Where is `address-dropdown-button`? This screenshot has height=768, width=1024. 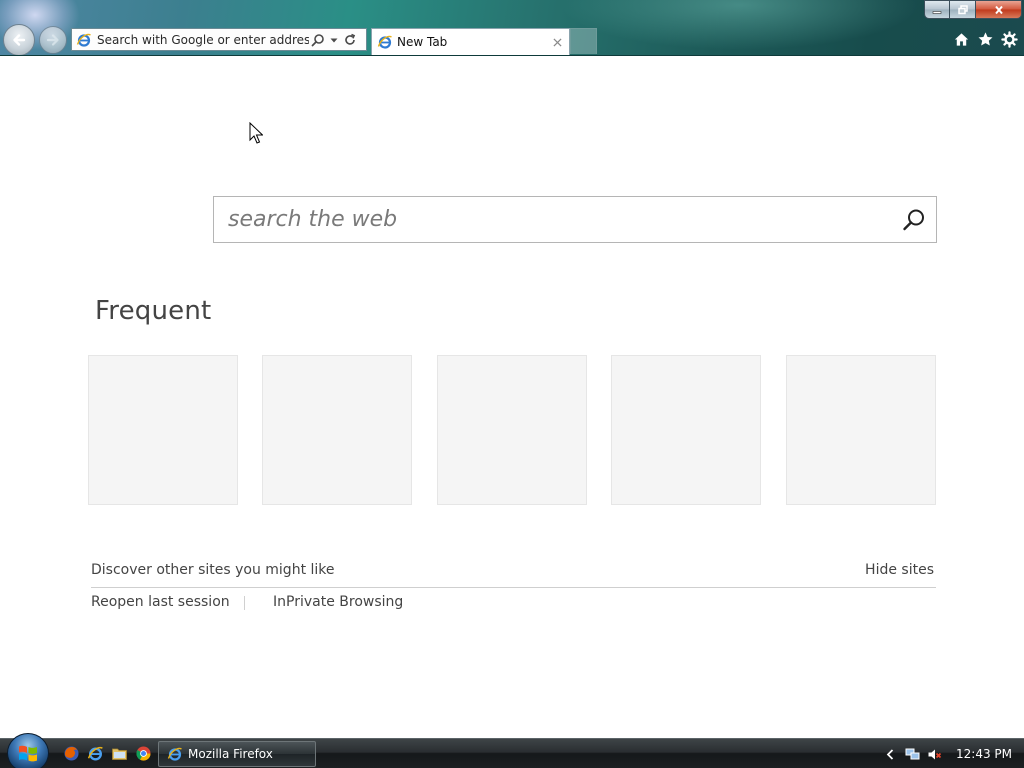
address-dropdown-button is located at coordinates (334, 40).